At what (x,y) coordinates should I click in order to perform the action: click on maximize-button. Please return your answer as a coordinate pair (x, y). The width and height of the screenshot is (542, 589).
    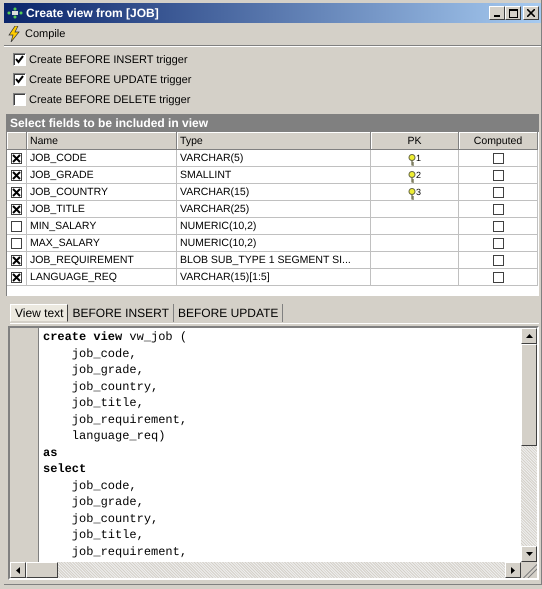
    Looking at the image, I should click on (513, 13).